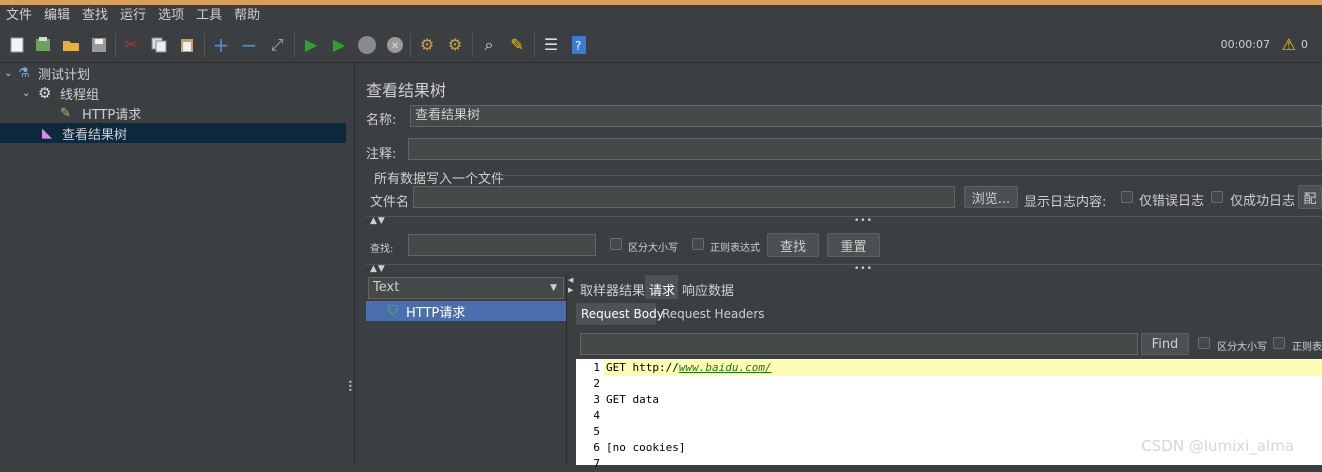 The image size is (1322, 472). Describe the element at coordinates (1307, 347) in the screenshot. I see `body-regex-label: 正则表` at that location.